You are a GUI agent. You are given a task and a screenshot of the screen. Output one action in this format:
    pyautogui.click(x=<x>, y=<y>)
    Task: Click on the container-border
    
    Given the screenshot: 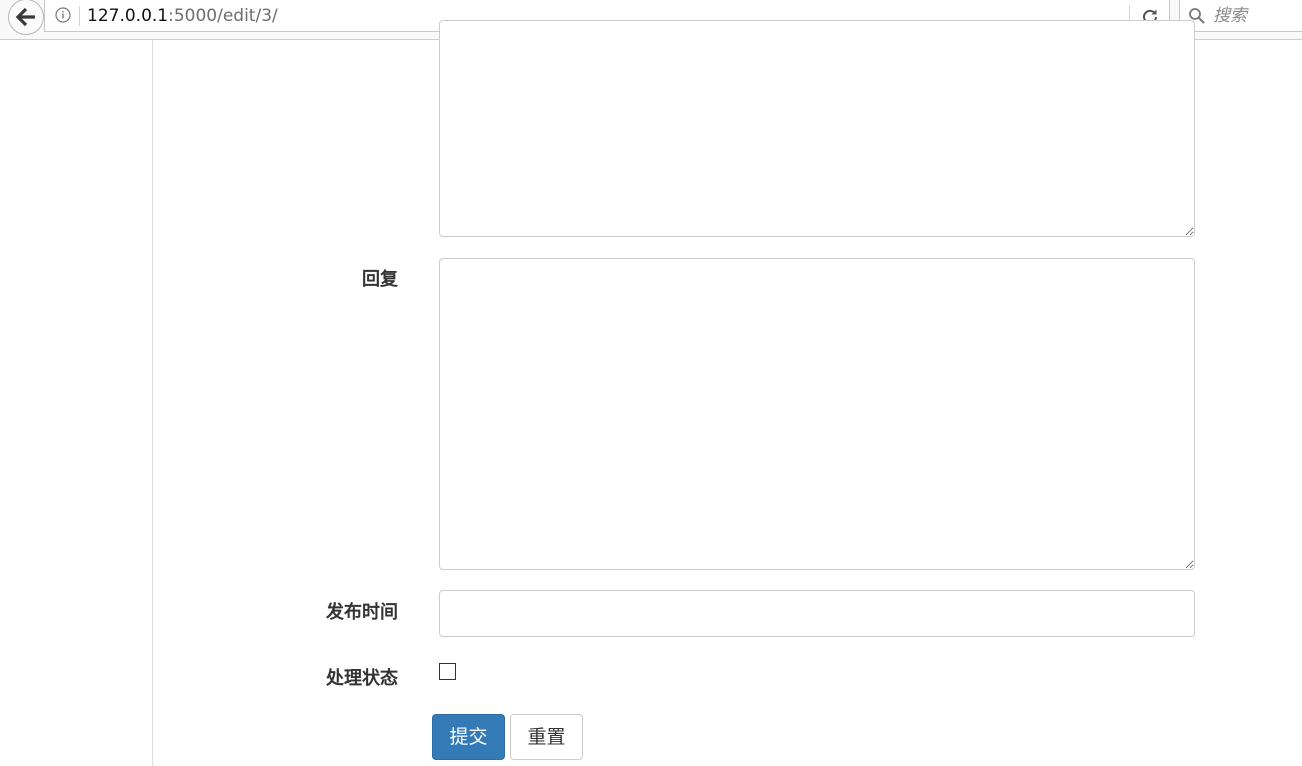 What is the action you would take?
    pyautogui.click(x=152, y=403)
    